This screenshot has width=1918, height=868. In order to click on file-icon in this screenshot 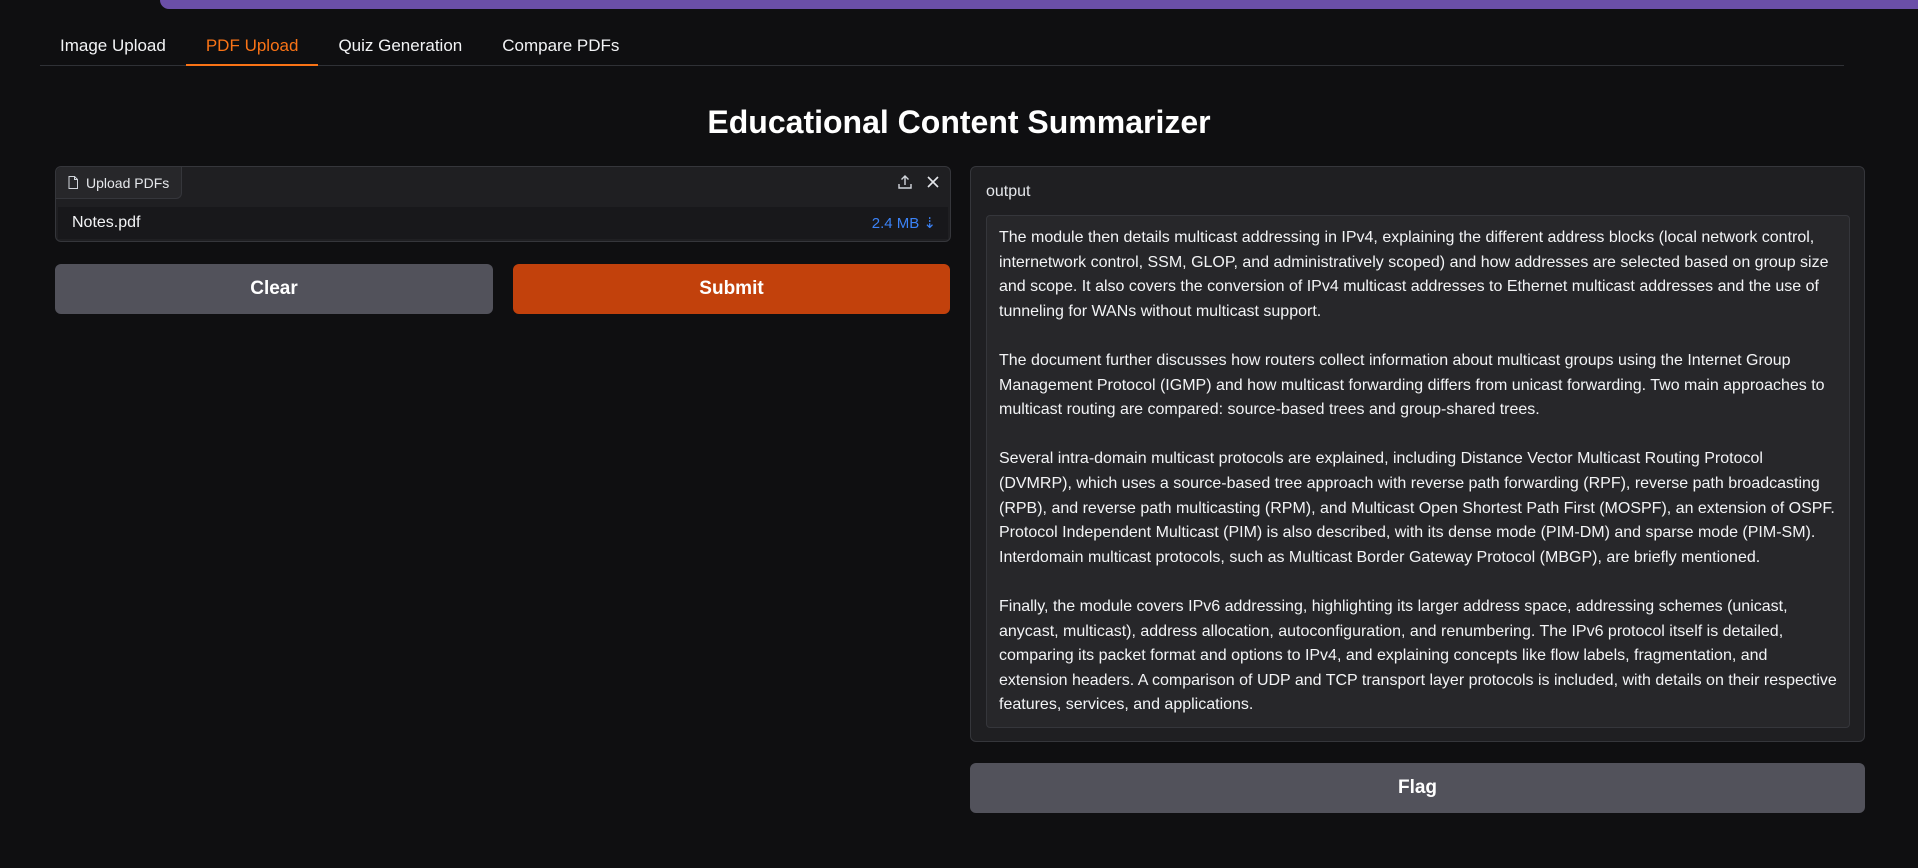, I will do `click(73, 182)`.